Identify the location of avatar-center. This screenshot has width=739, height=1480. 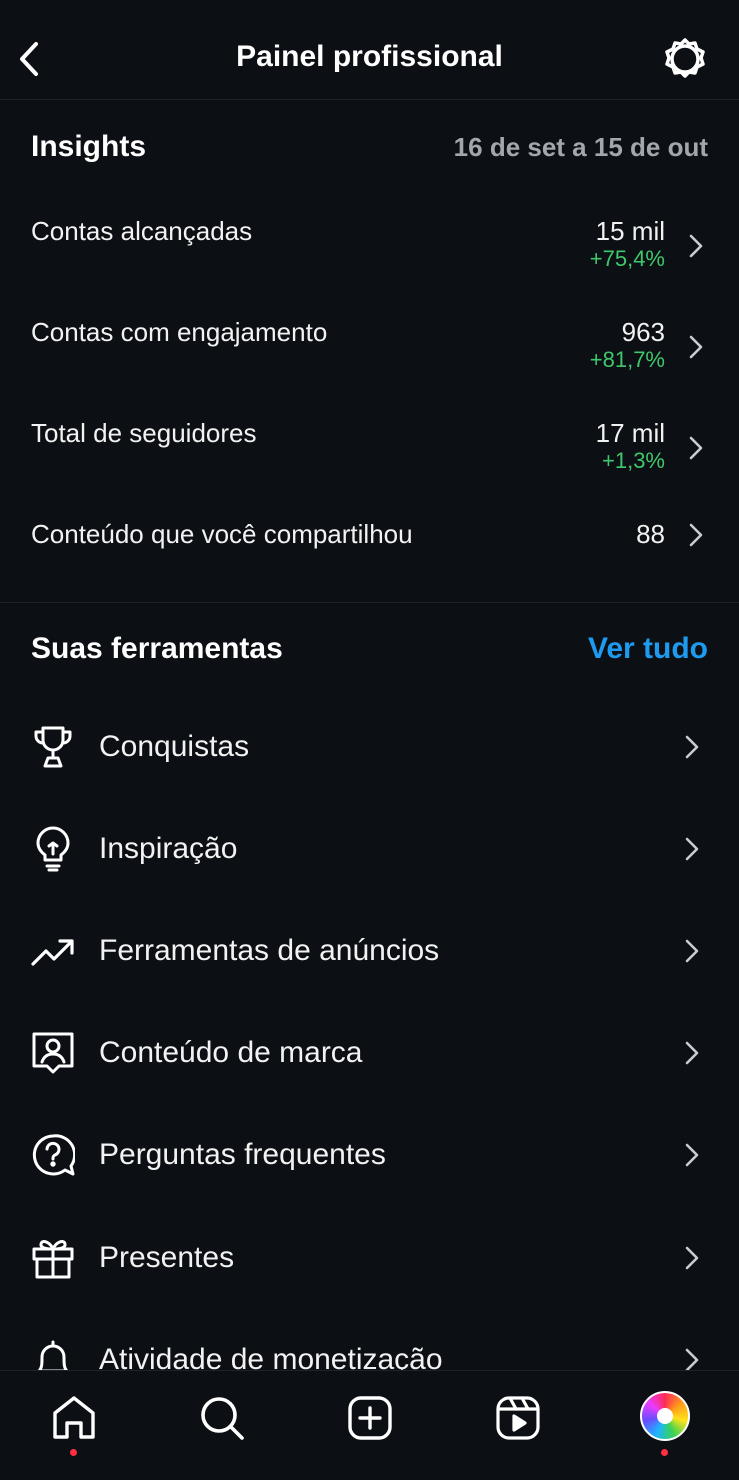
(665, 1416).